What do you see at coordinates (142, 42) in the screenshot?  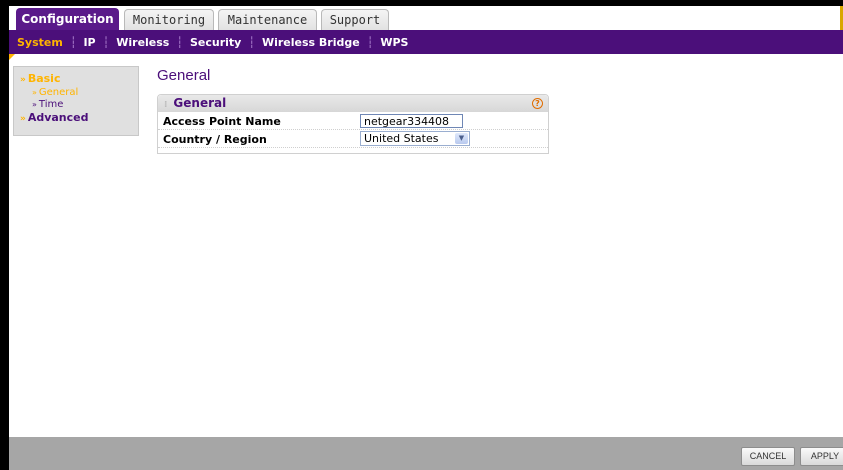 I see `submenu-item-wireless: Wireless` at bounding box center [142, 42].